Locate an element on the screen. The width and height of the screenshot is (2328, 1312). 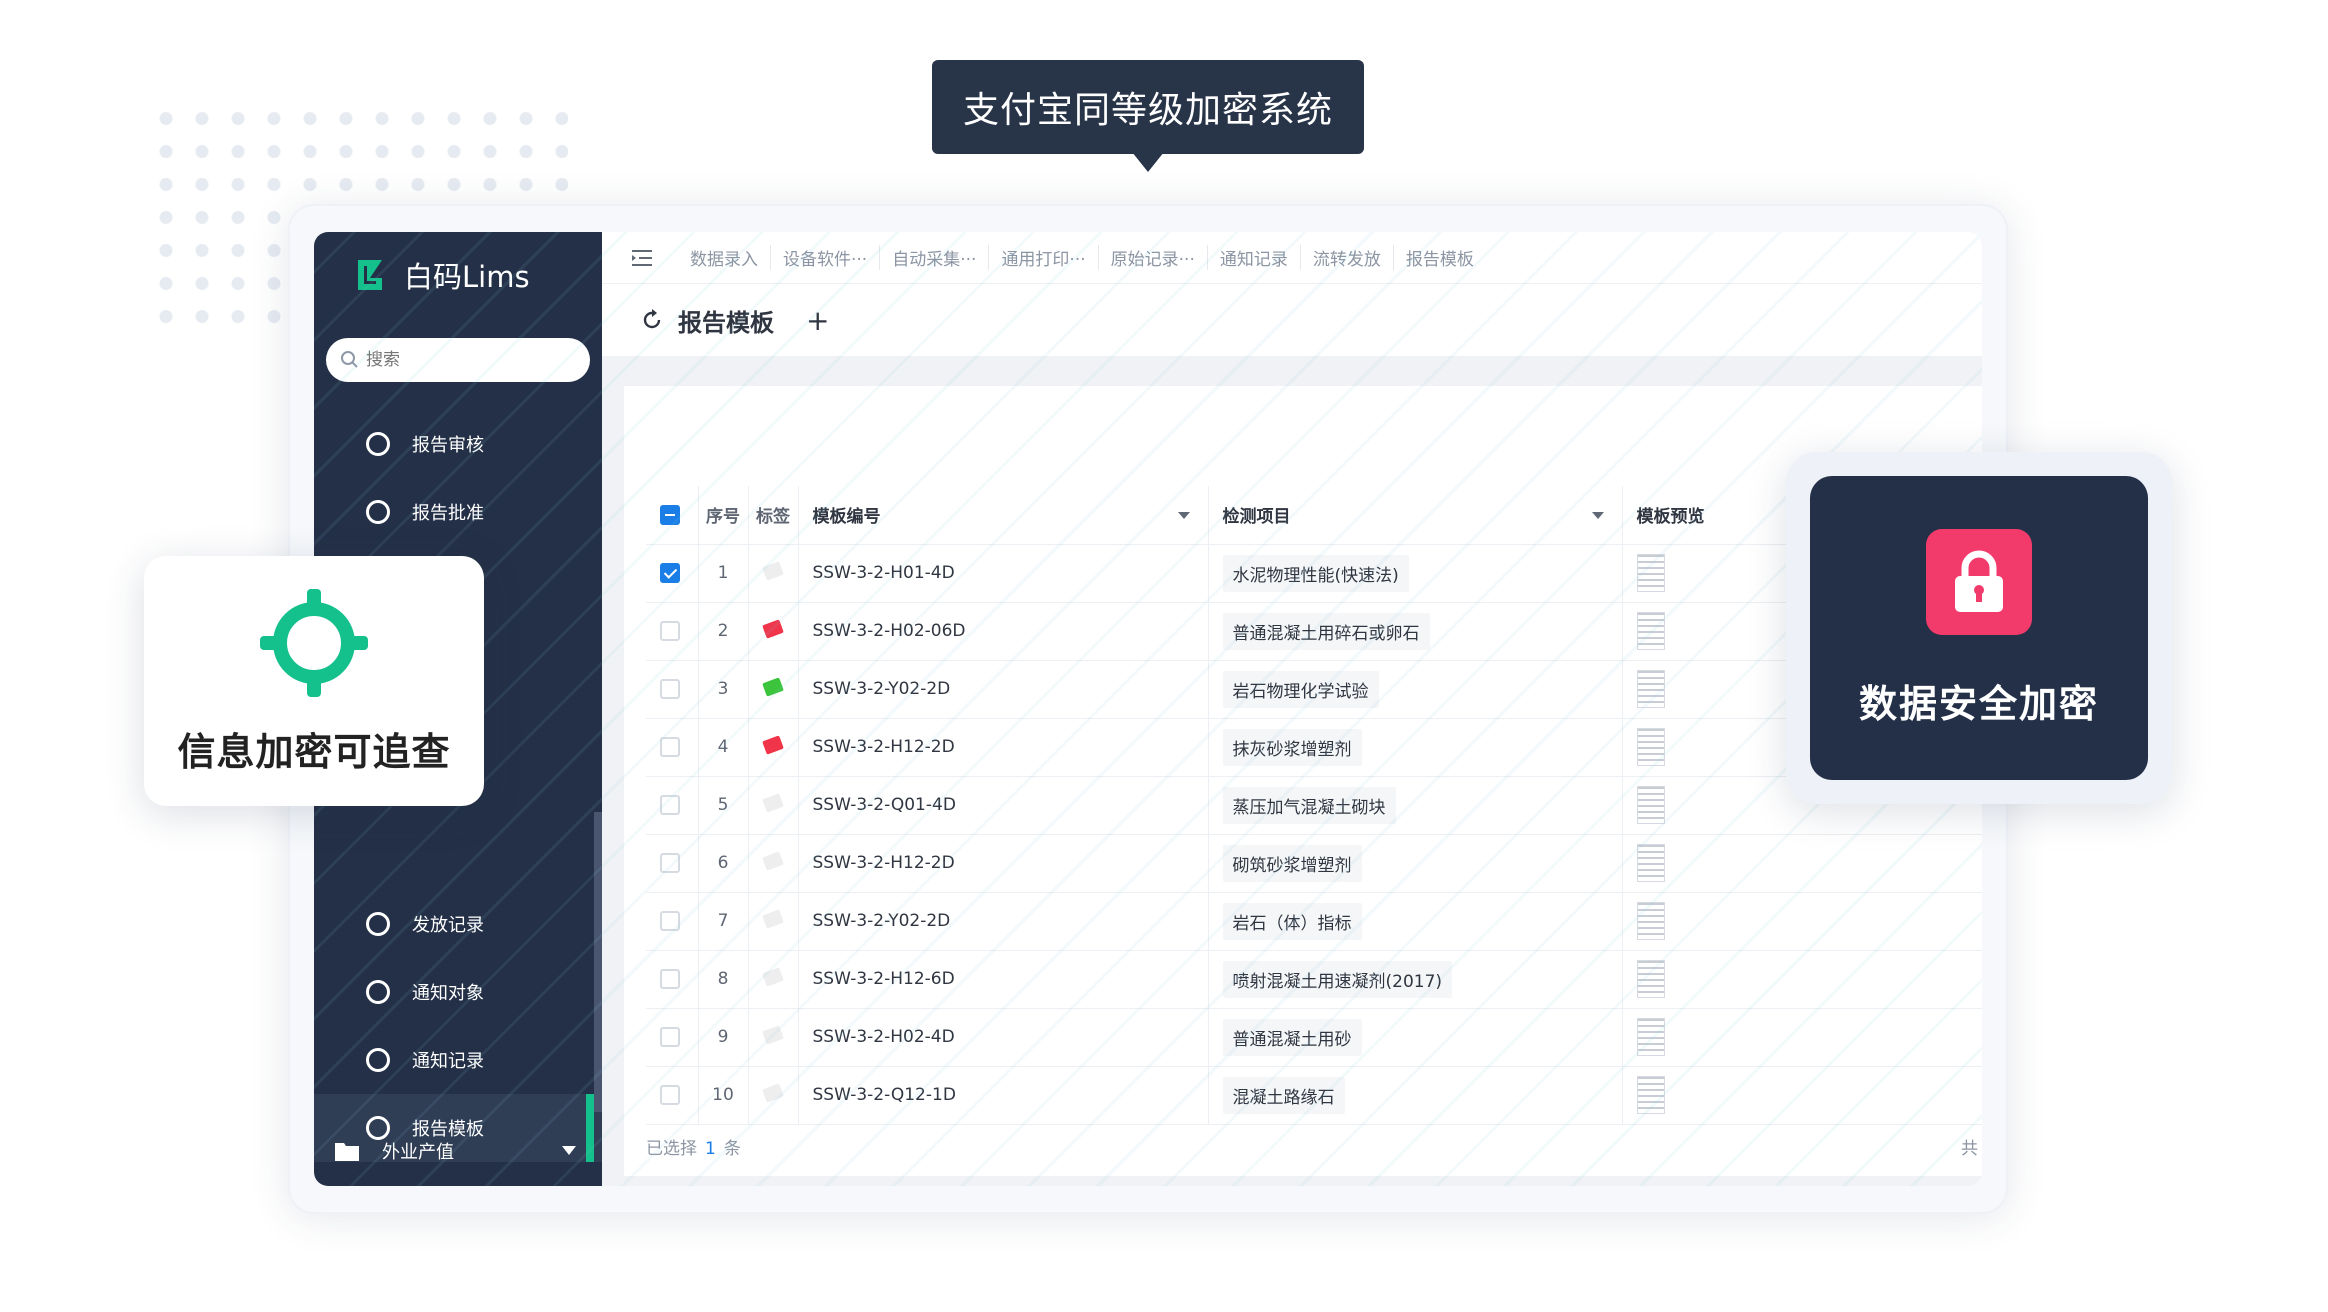
table-row: 6 SSW-3-2-H12-2D 砌筑砂浆增塑剂 is located at coordinates (1314, 863).